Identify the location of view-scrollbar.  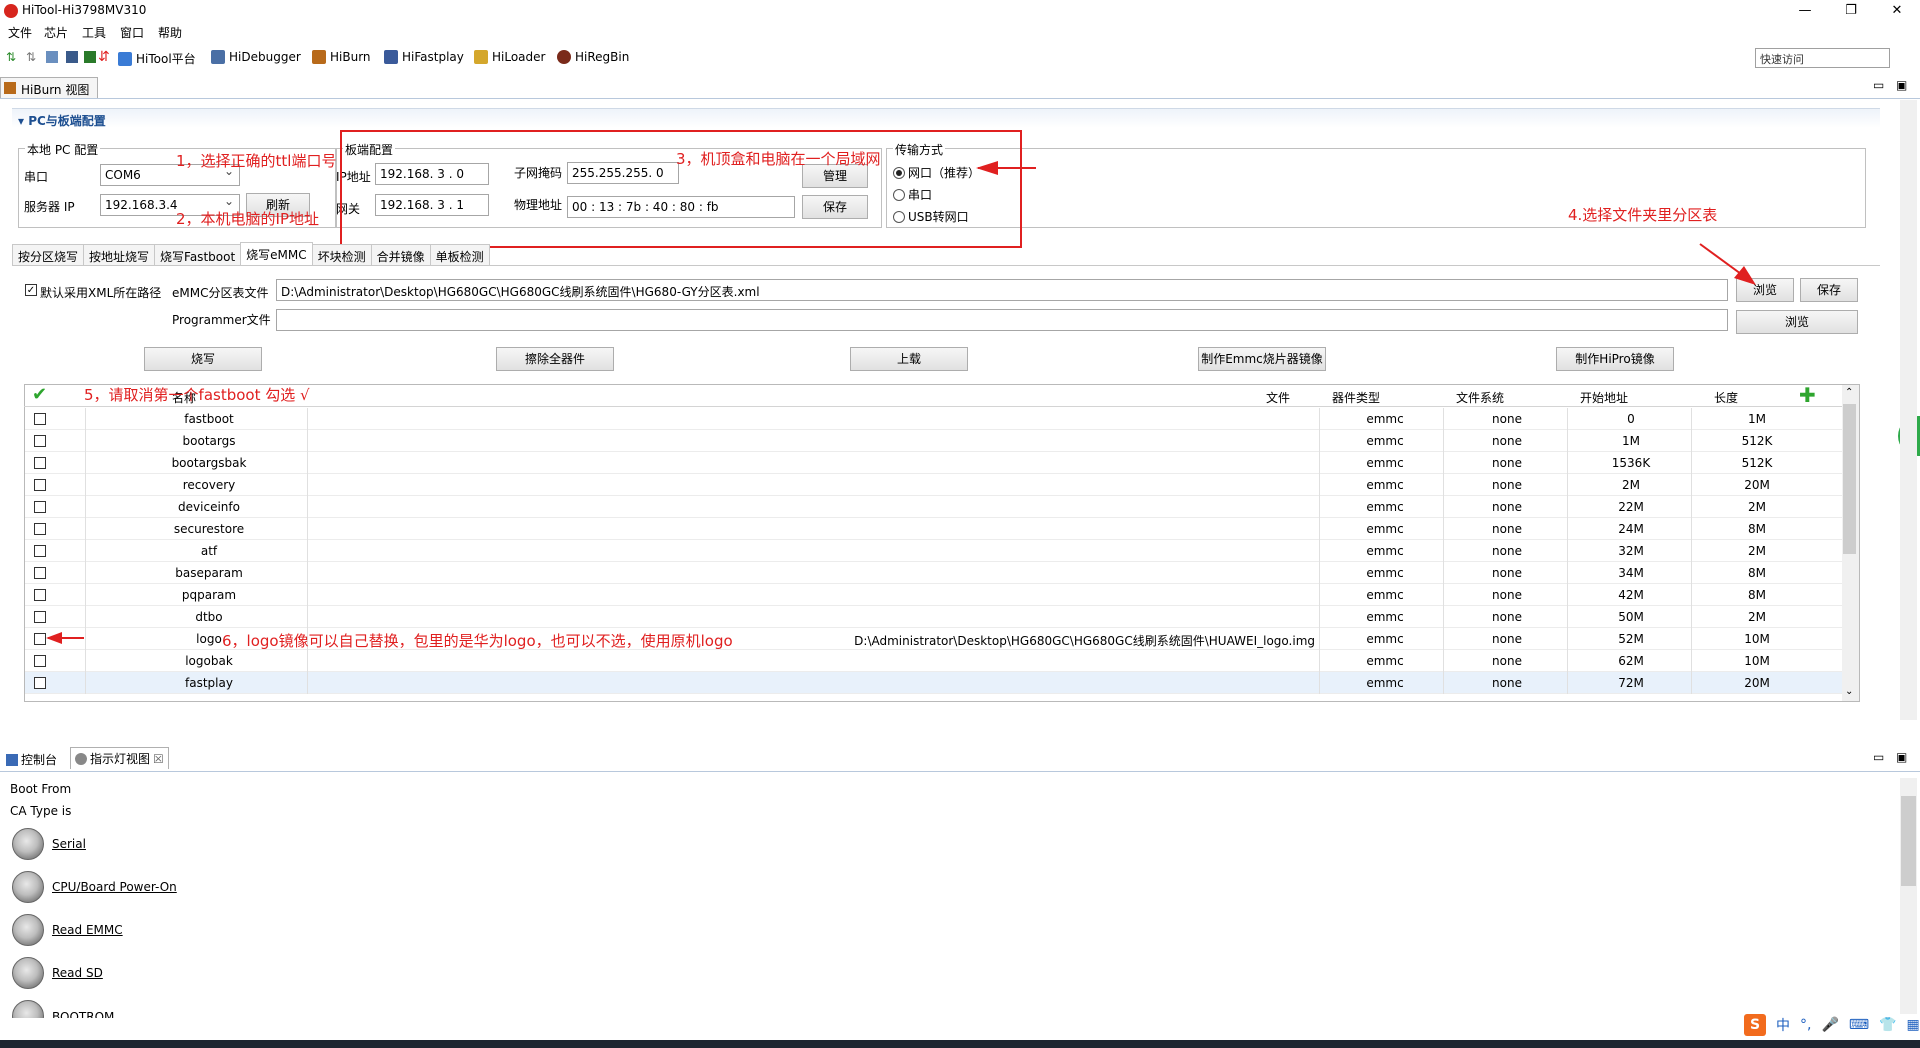
(1908, 410).